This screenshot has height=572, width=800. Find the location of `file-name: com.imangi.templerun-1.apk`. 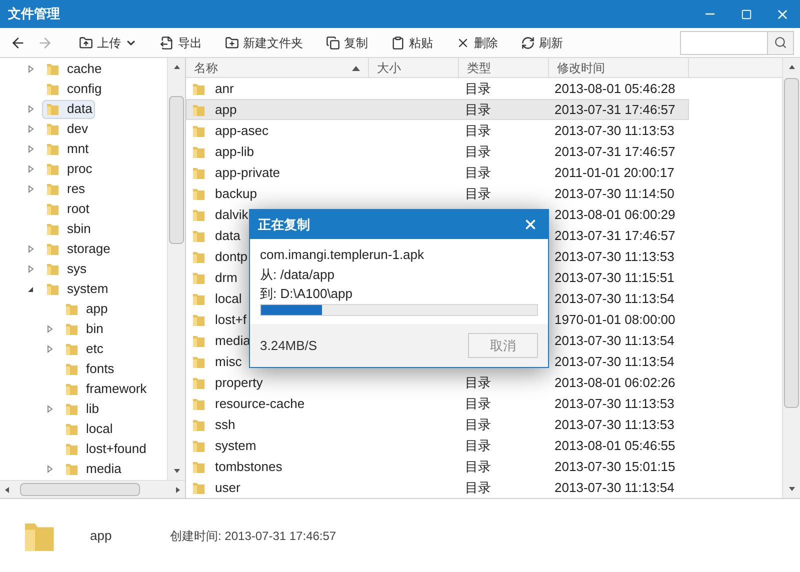

file-name: com.imangi.templerun-1.apk is located at coordinates (343, 255).